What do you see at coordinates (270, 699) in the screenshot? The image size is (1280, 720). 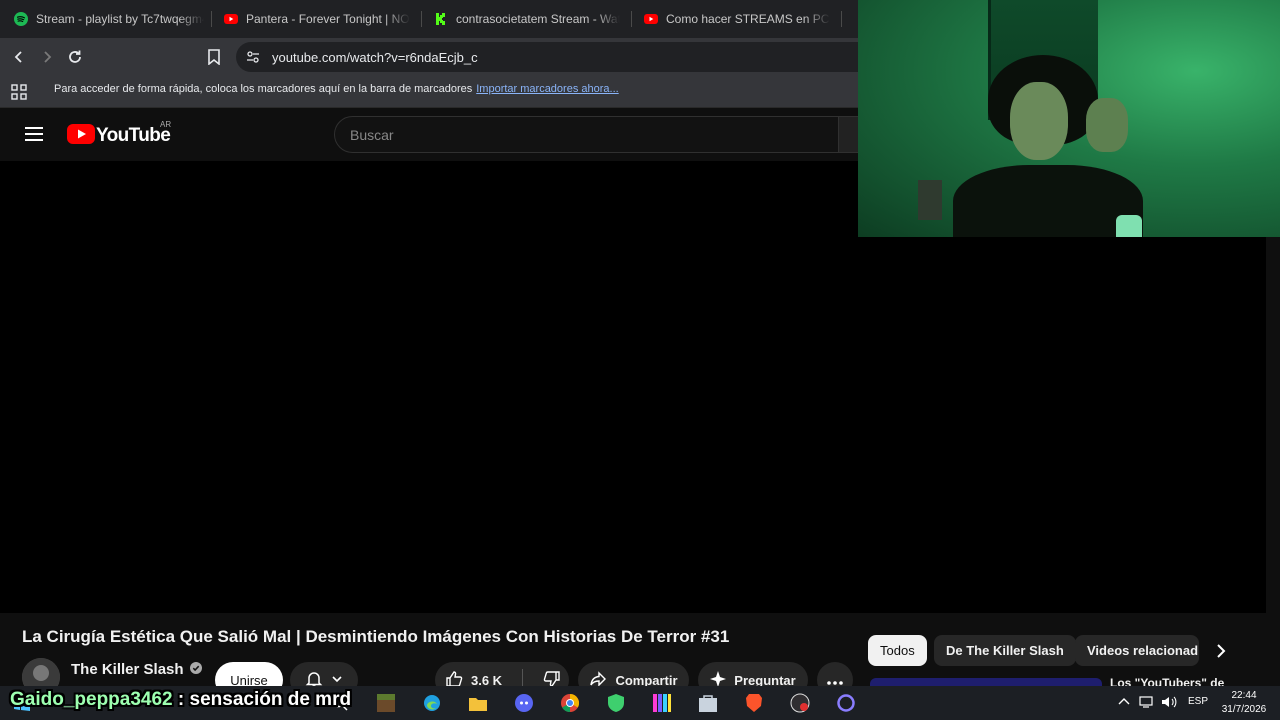 I see `chat-message-text: sensación de mrd` at bounding box center [270, 699].